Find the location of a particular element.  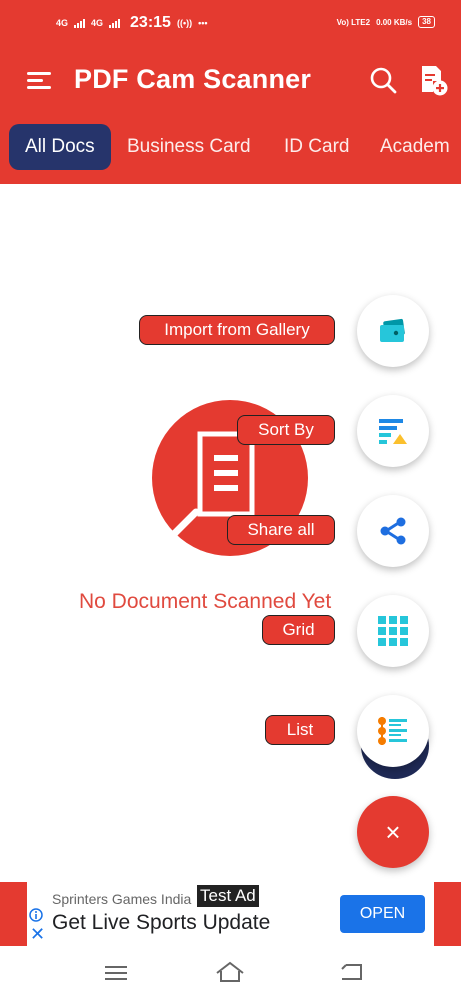

grid-view-button is located at coordinates (393, 631).